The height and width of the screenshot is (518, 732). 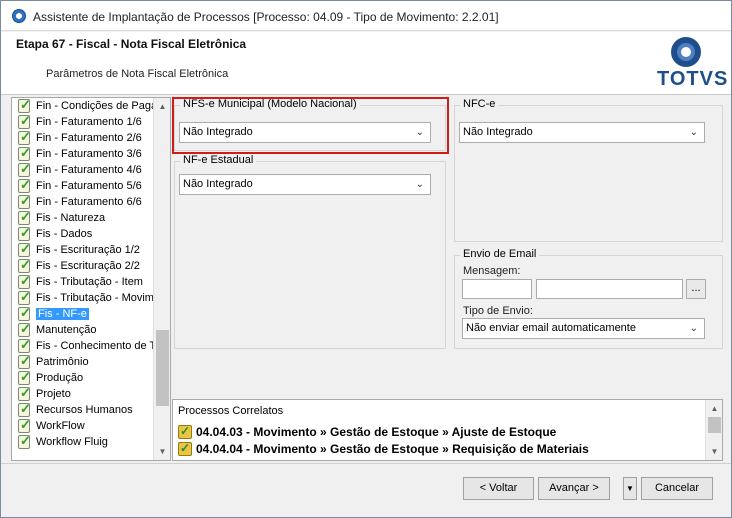 What do you see at coordinates (91, 217) in the screenshot?
I see `list-item: Fis - Natureza` at bounding box center [91, 217].